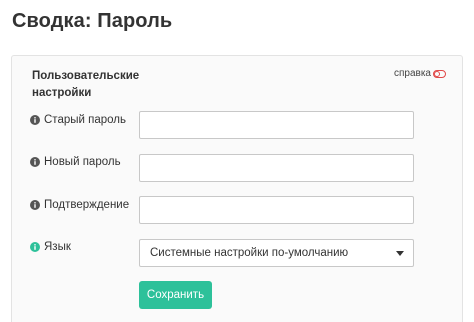 Image resolution: width=474 pixels, height=322 pixels. What do you see at coordinates (400, 253) in the screenshot?
I see `caret-down-icon` at bounding box center [400, 253].